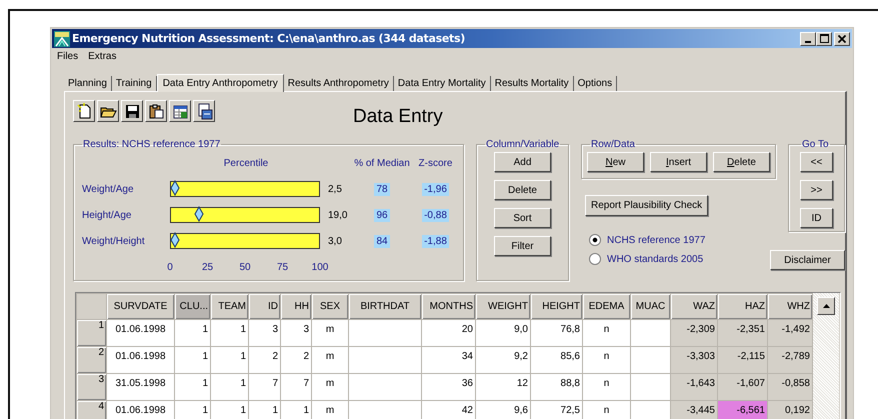  I want to click on column-header: HAZ, so click(743, 307).